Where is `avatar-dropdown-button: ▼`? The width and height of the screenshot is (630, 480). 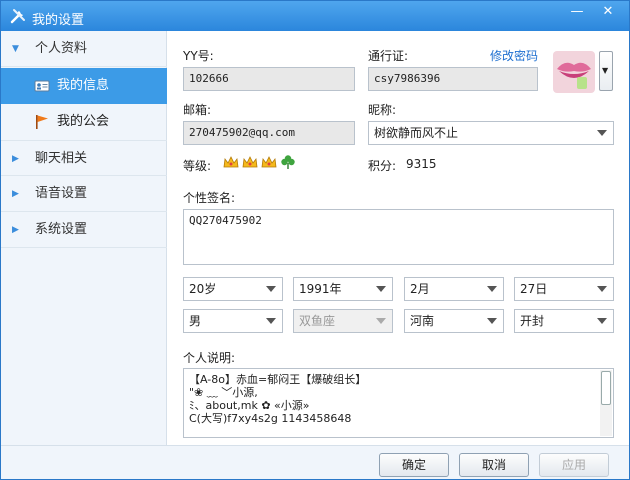 avatar-dropdown-button: ▼ is located at coordinates (606, 71).